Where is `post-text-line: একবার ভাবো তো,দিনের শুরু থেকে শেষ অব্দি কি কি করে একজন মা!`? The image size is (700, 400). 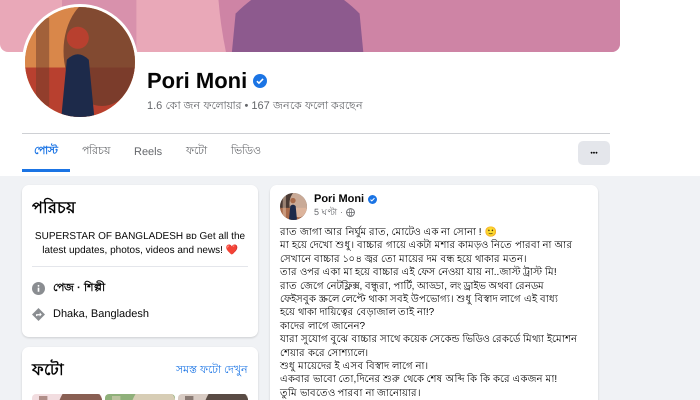
post-text-line: একবার ভাবো তো,দিনের শুরু থেকে শেষ অব্দি কি কি করে একজন মা! is located at coordinates (419, 380).